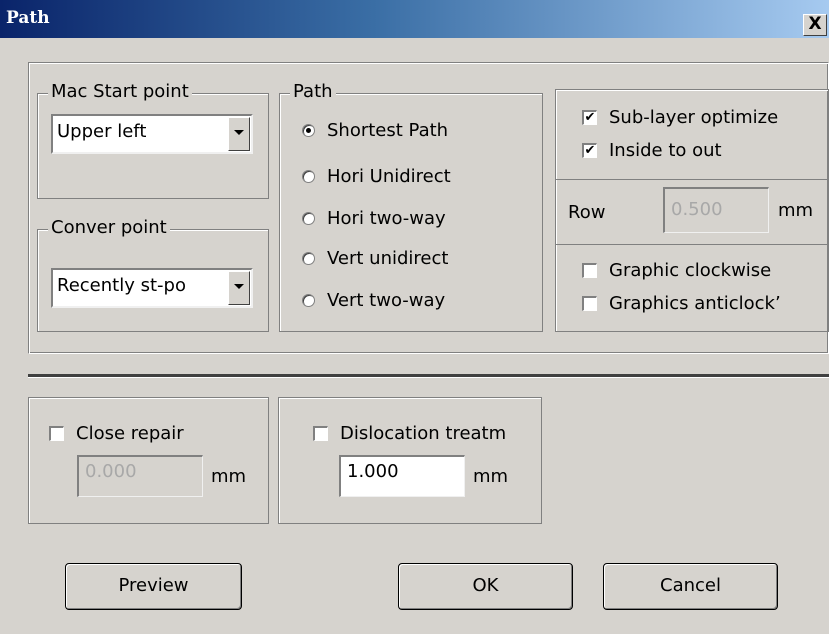  Describe the element at coordinates (694, 117) in the screenshot. I see `checkbox-label: Sub-layer optimize` at that location.